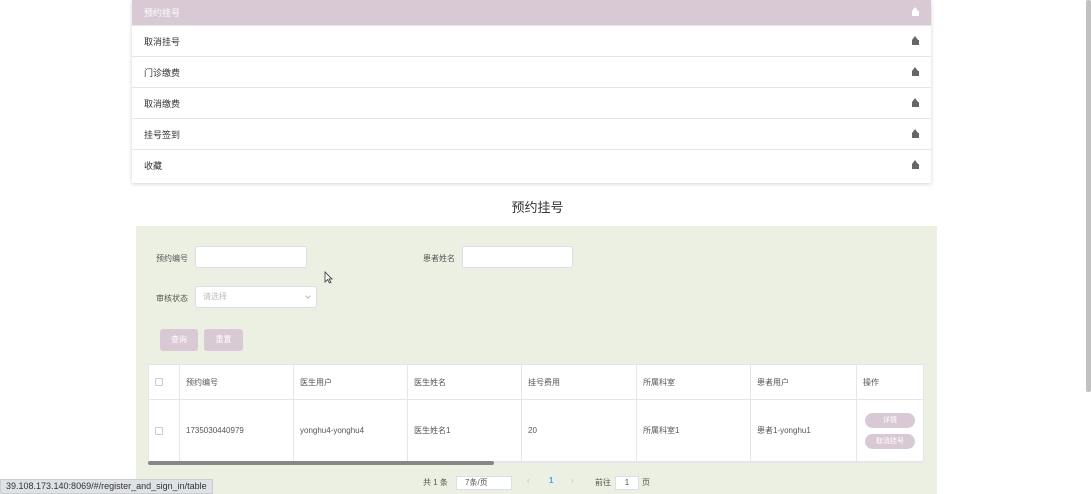 The image size is (1091, 494). What do you see at coordinates (694, 430) in the screenshot?
I see `cell-department: 所属科室1` at bounding box center [694, 430].